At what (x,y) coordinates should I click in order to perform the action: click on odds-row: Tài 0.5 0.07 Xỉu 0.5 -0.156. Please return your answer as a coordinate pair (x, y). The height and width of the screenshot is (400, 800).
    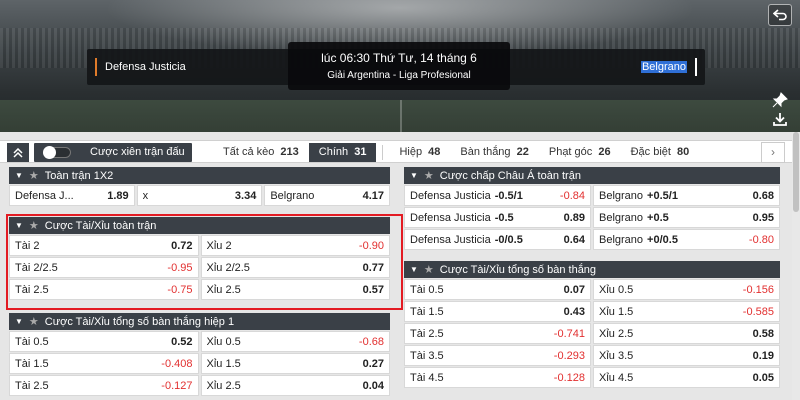
    Looking at the image, I should click on (592, 289).